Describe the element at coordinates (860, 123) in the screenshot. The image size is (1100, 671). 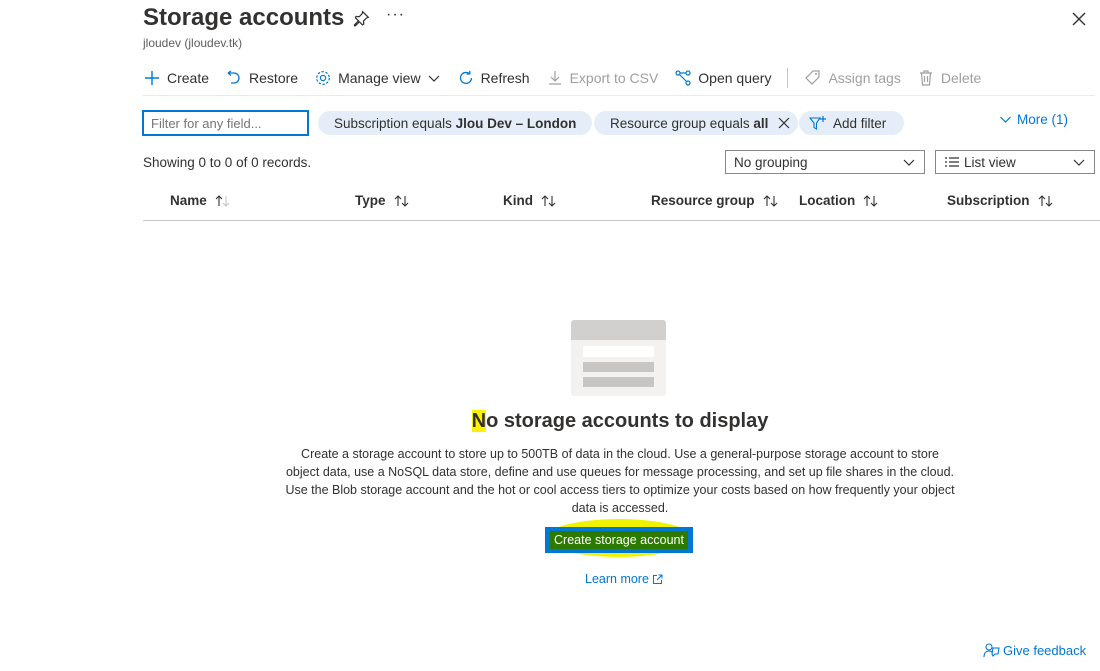
I see `add-filter-label: Add filter` at that location.